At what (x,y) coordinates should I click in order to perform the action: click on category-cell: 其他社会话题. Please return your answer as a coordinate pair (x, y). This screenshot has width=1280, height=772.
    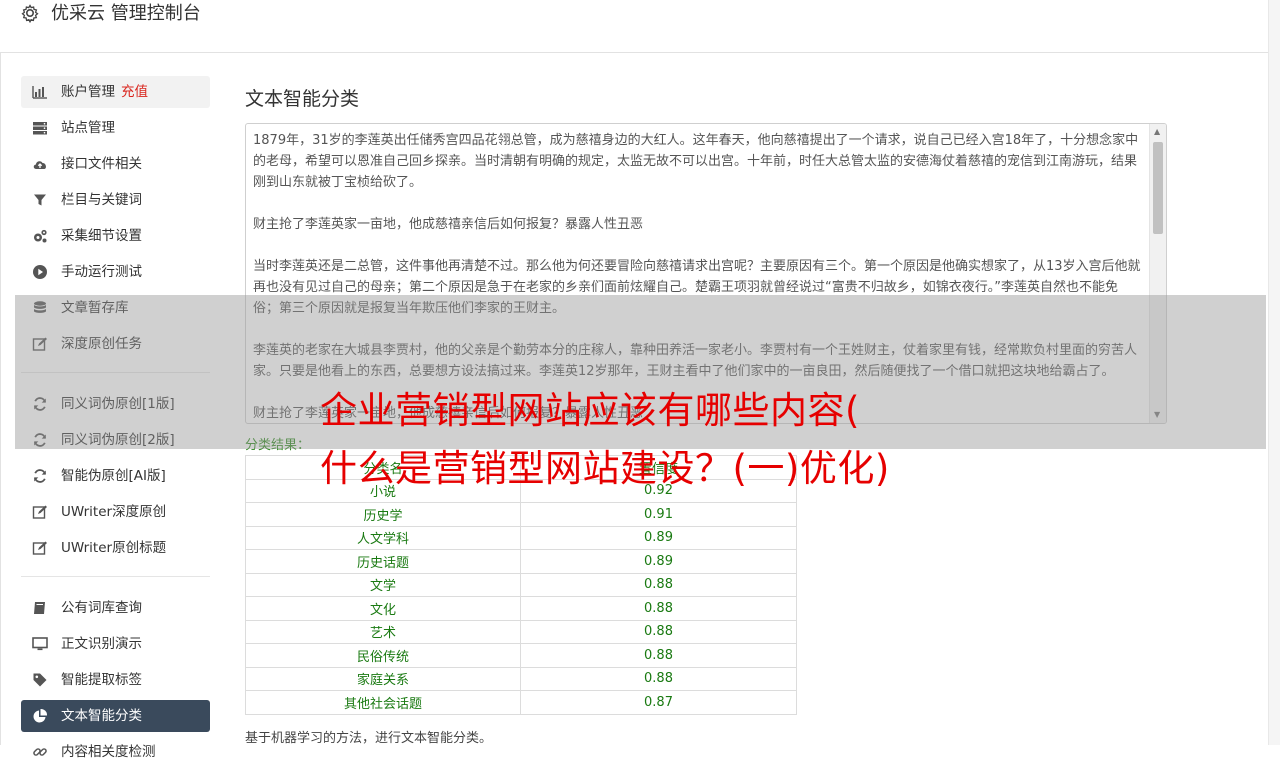
    Looking at the image, I should click on (383, 702).